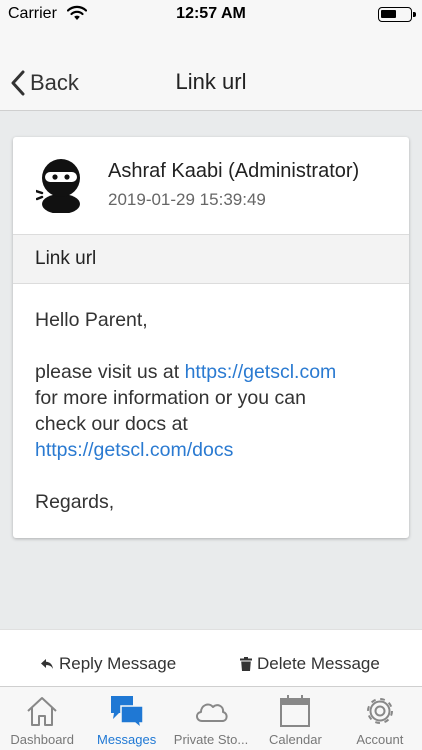 This screenshot has width=422, height=750. I want to click on calendar-icon, so click(295, 711).